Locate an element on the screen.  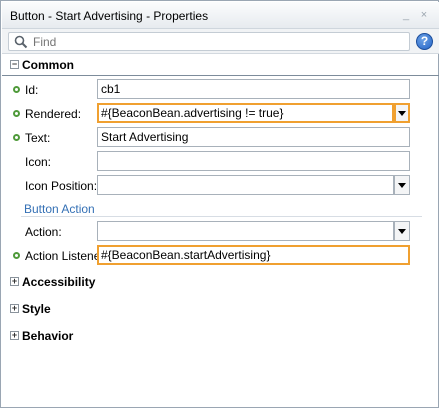
property-label-id: Id: is located at coordinates (32, 90).